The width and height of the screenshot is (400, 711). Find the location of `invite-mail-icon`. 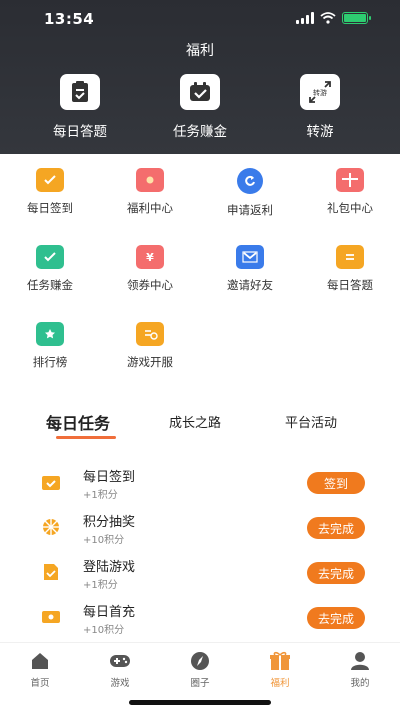

invite-mail-icon is located at coordinates (250, 257).